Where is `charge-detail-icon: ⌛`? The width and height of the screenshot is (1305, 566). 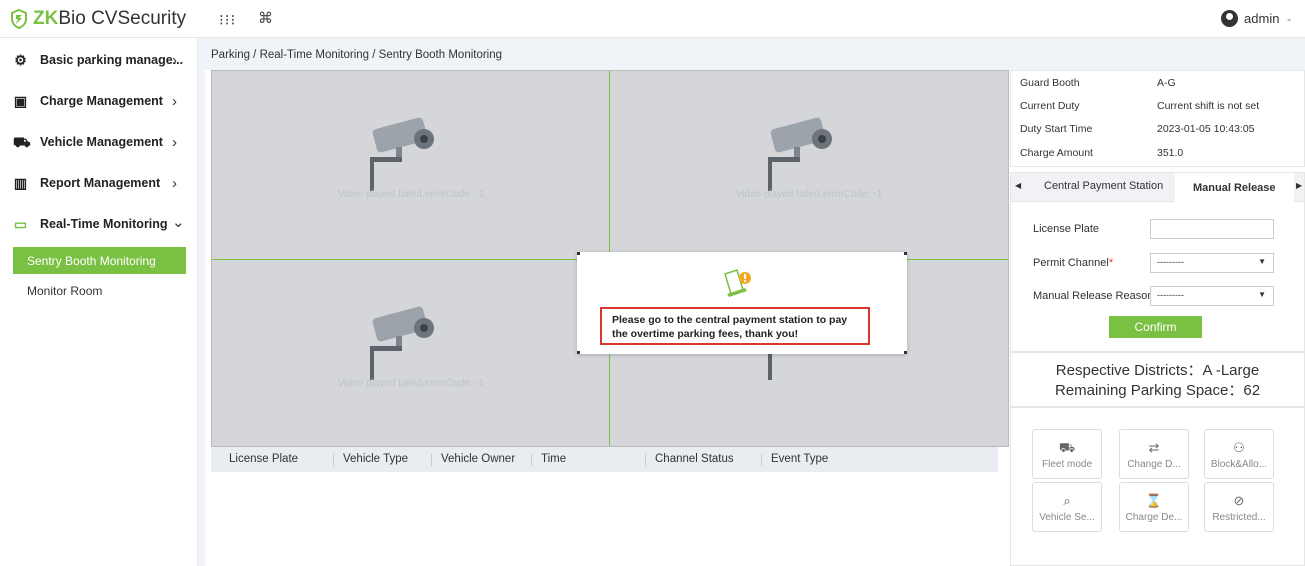 charge-detail-icon: ⌛ is located at coordinates (1154, 500).